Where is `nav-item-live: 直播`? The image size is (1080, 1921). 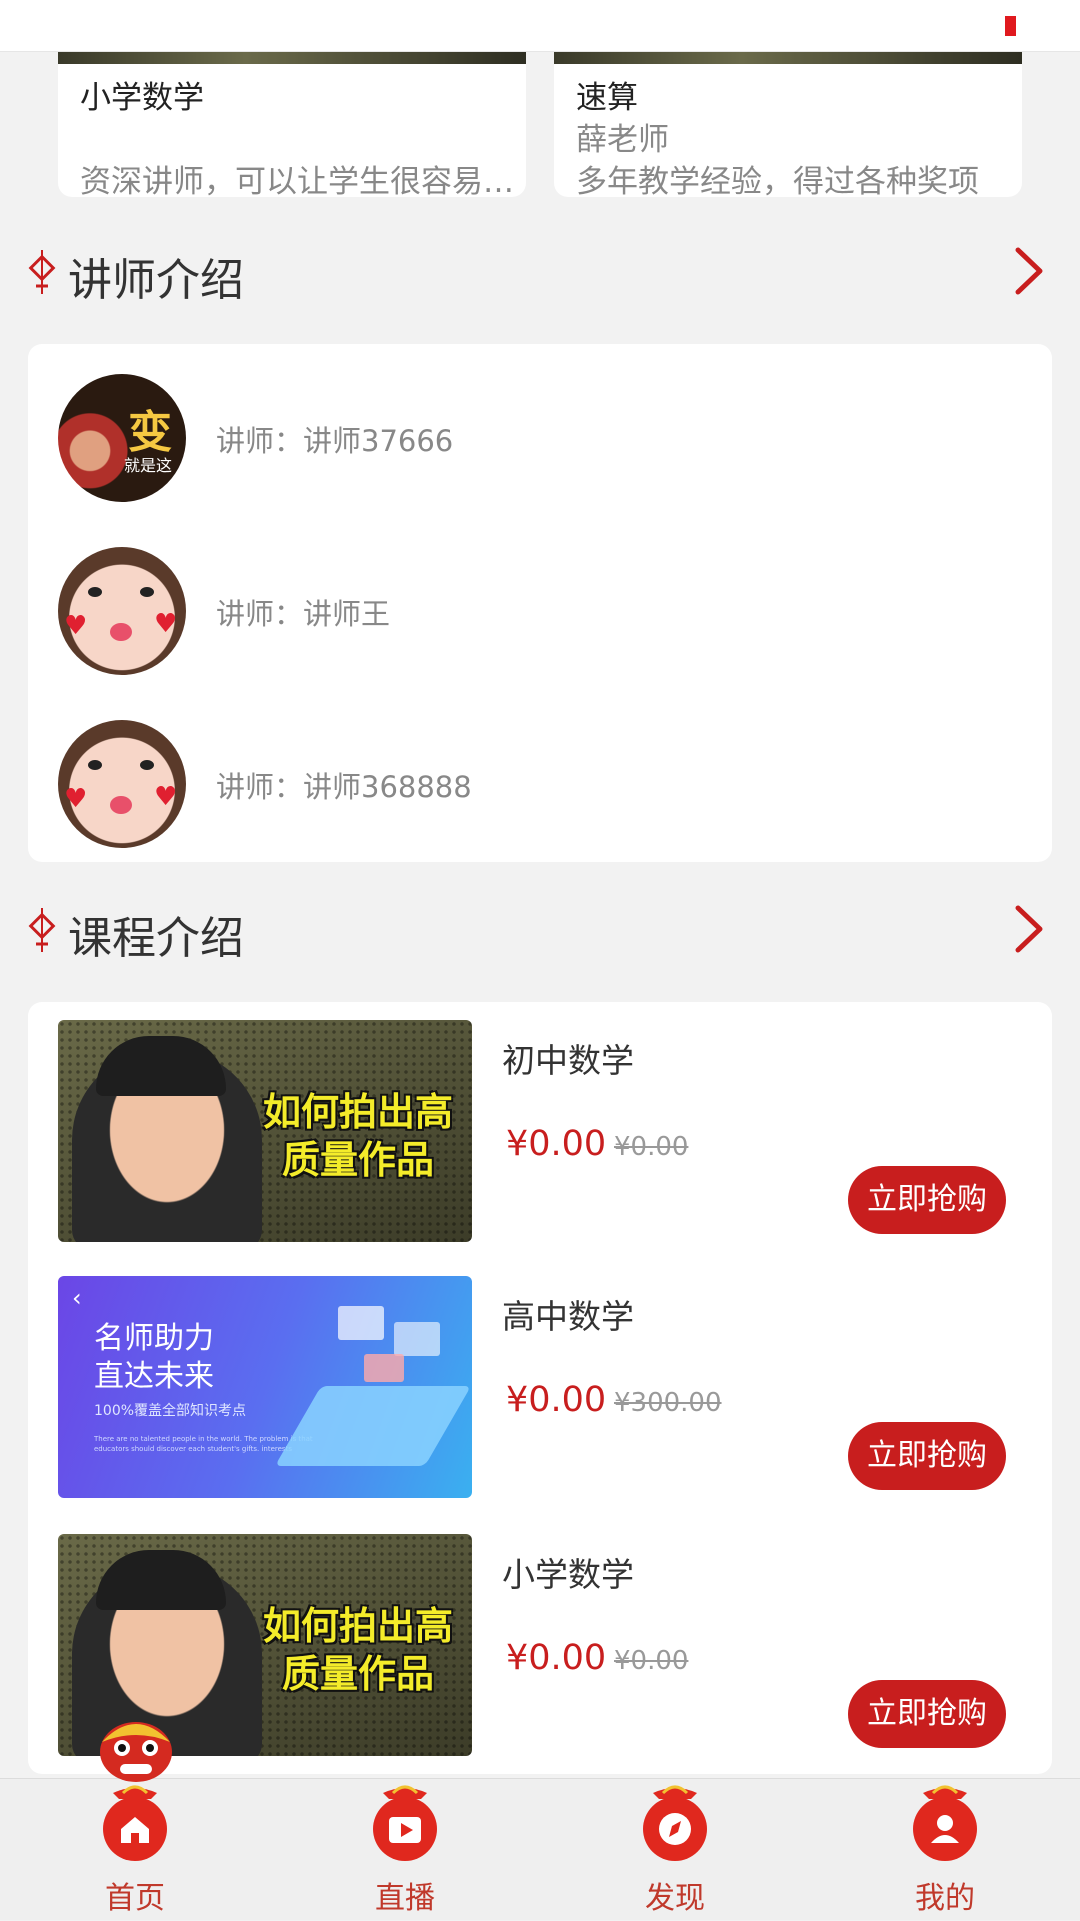 nav-item-live: 直播 is located at coordinates (405, 1850).